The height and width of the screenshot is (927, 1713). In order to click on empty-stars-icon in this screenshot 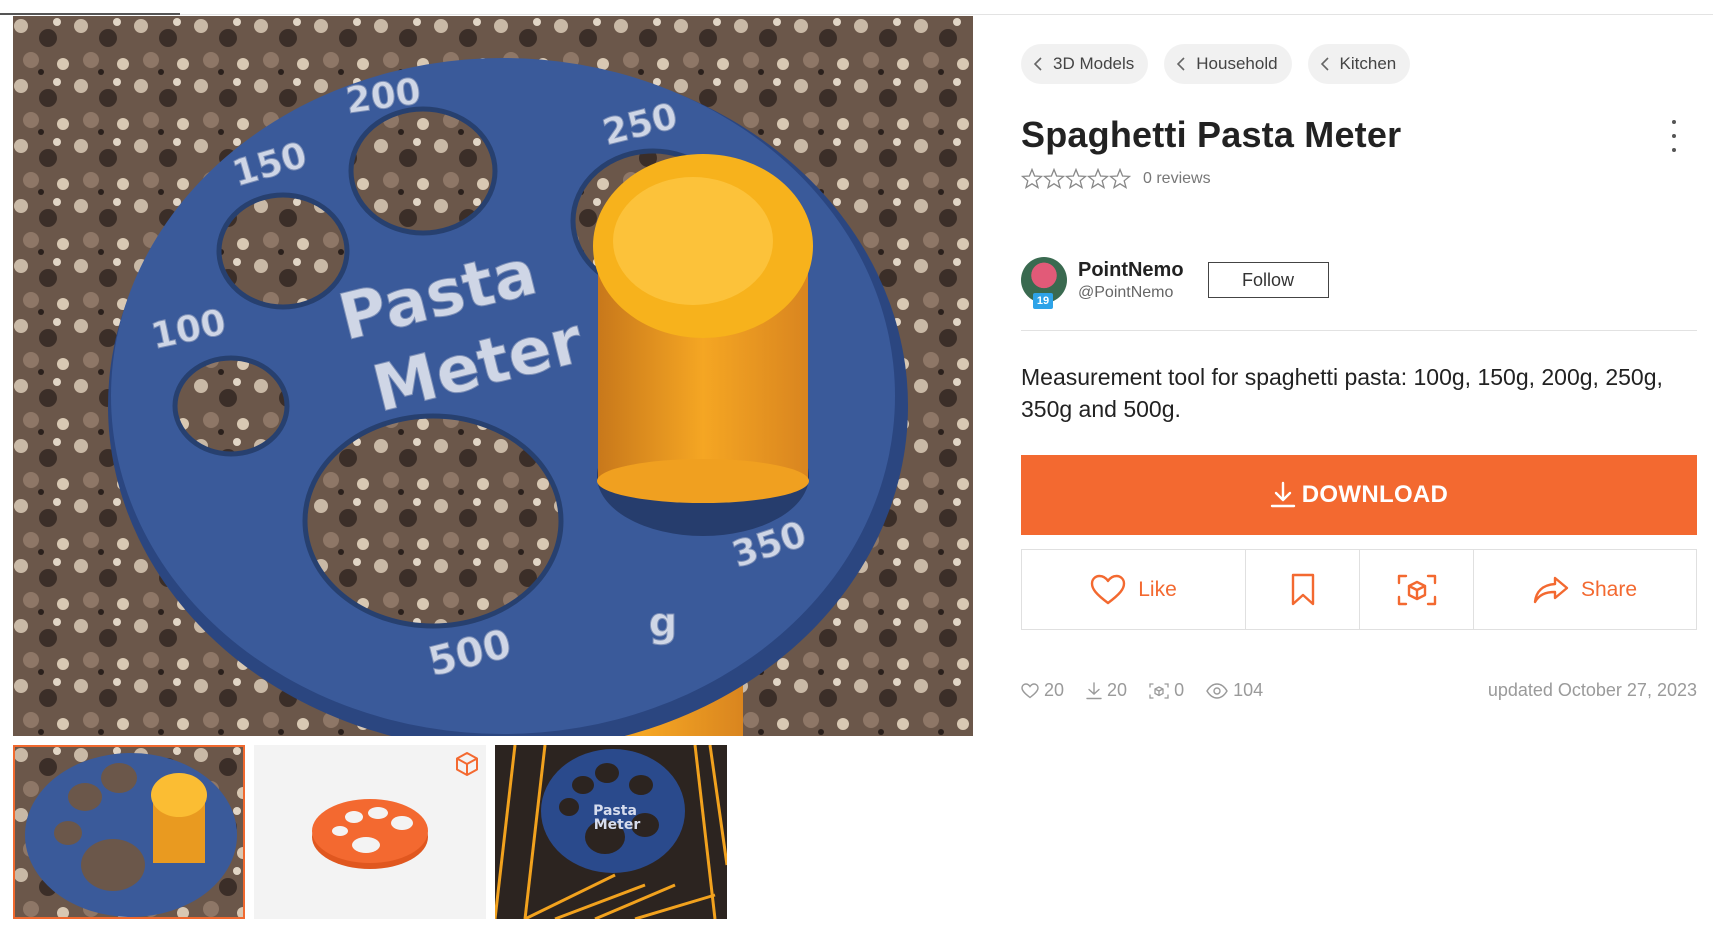, I will do `click(1076, 179)`.